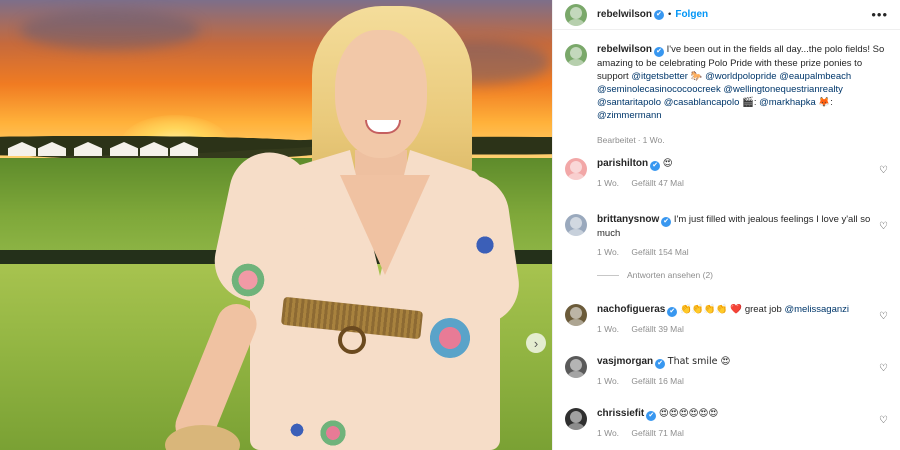 This screenshot has width=900, height=450. I want to click on comment-likes: Gefällt 154 Mal, so click(659, 252).